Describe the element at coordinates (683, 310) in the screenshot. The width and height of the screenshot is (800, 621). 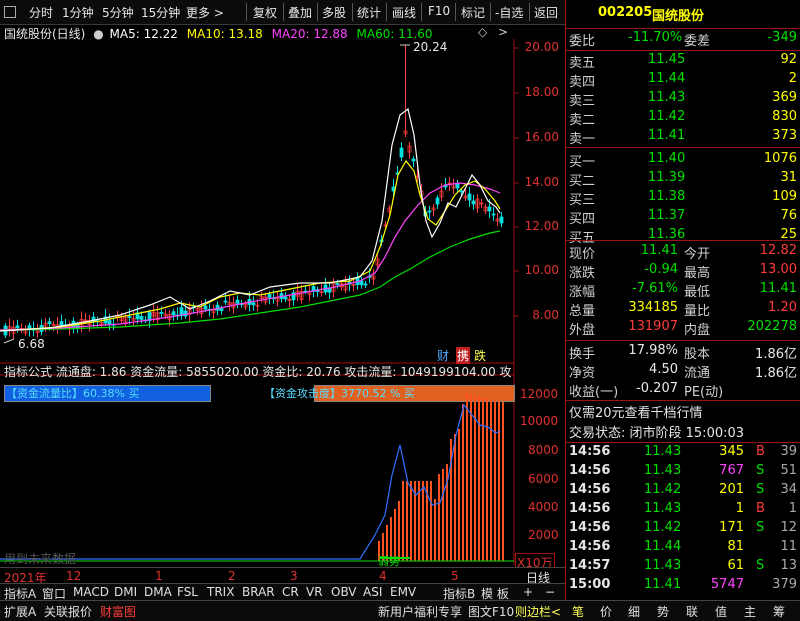
I see `quote-stat-row: 总量 334185 量比 1.20` at that location.